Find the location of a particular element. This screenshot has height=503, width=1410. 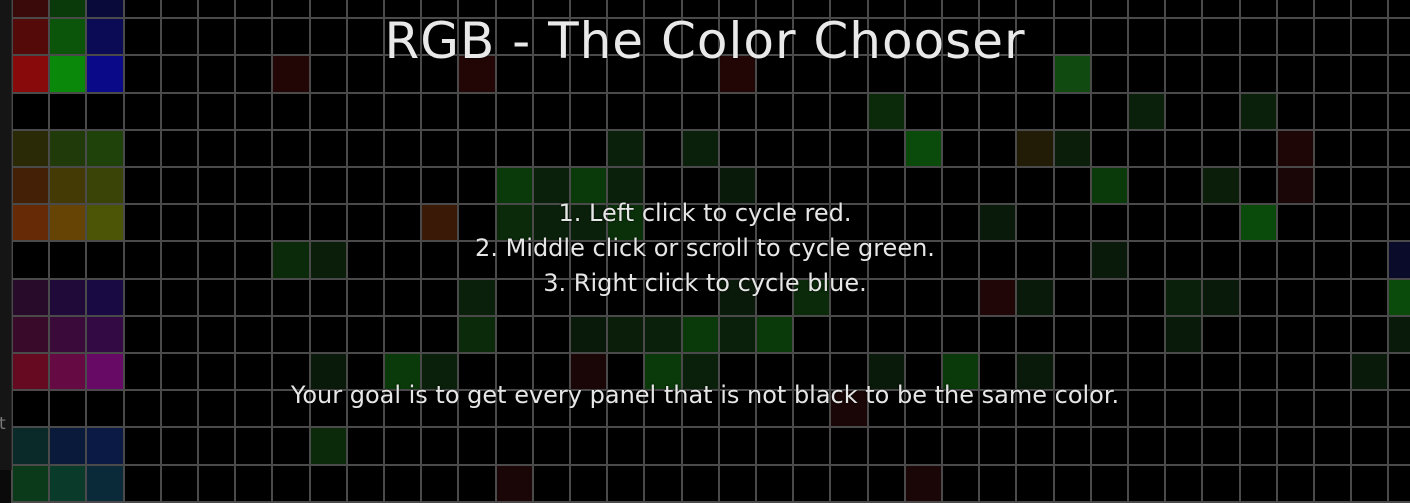

panel-r10-c3 is located at coordinates (142, 372).